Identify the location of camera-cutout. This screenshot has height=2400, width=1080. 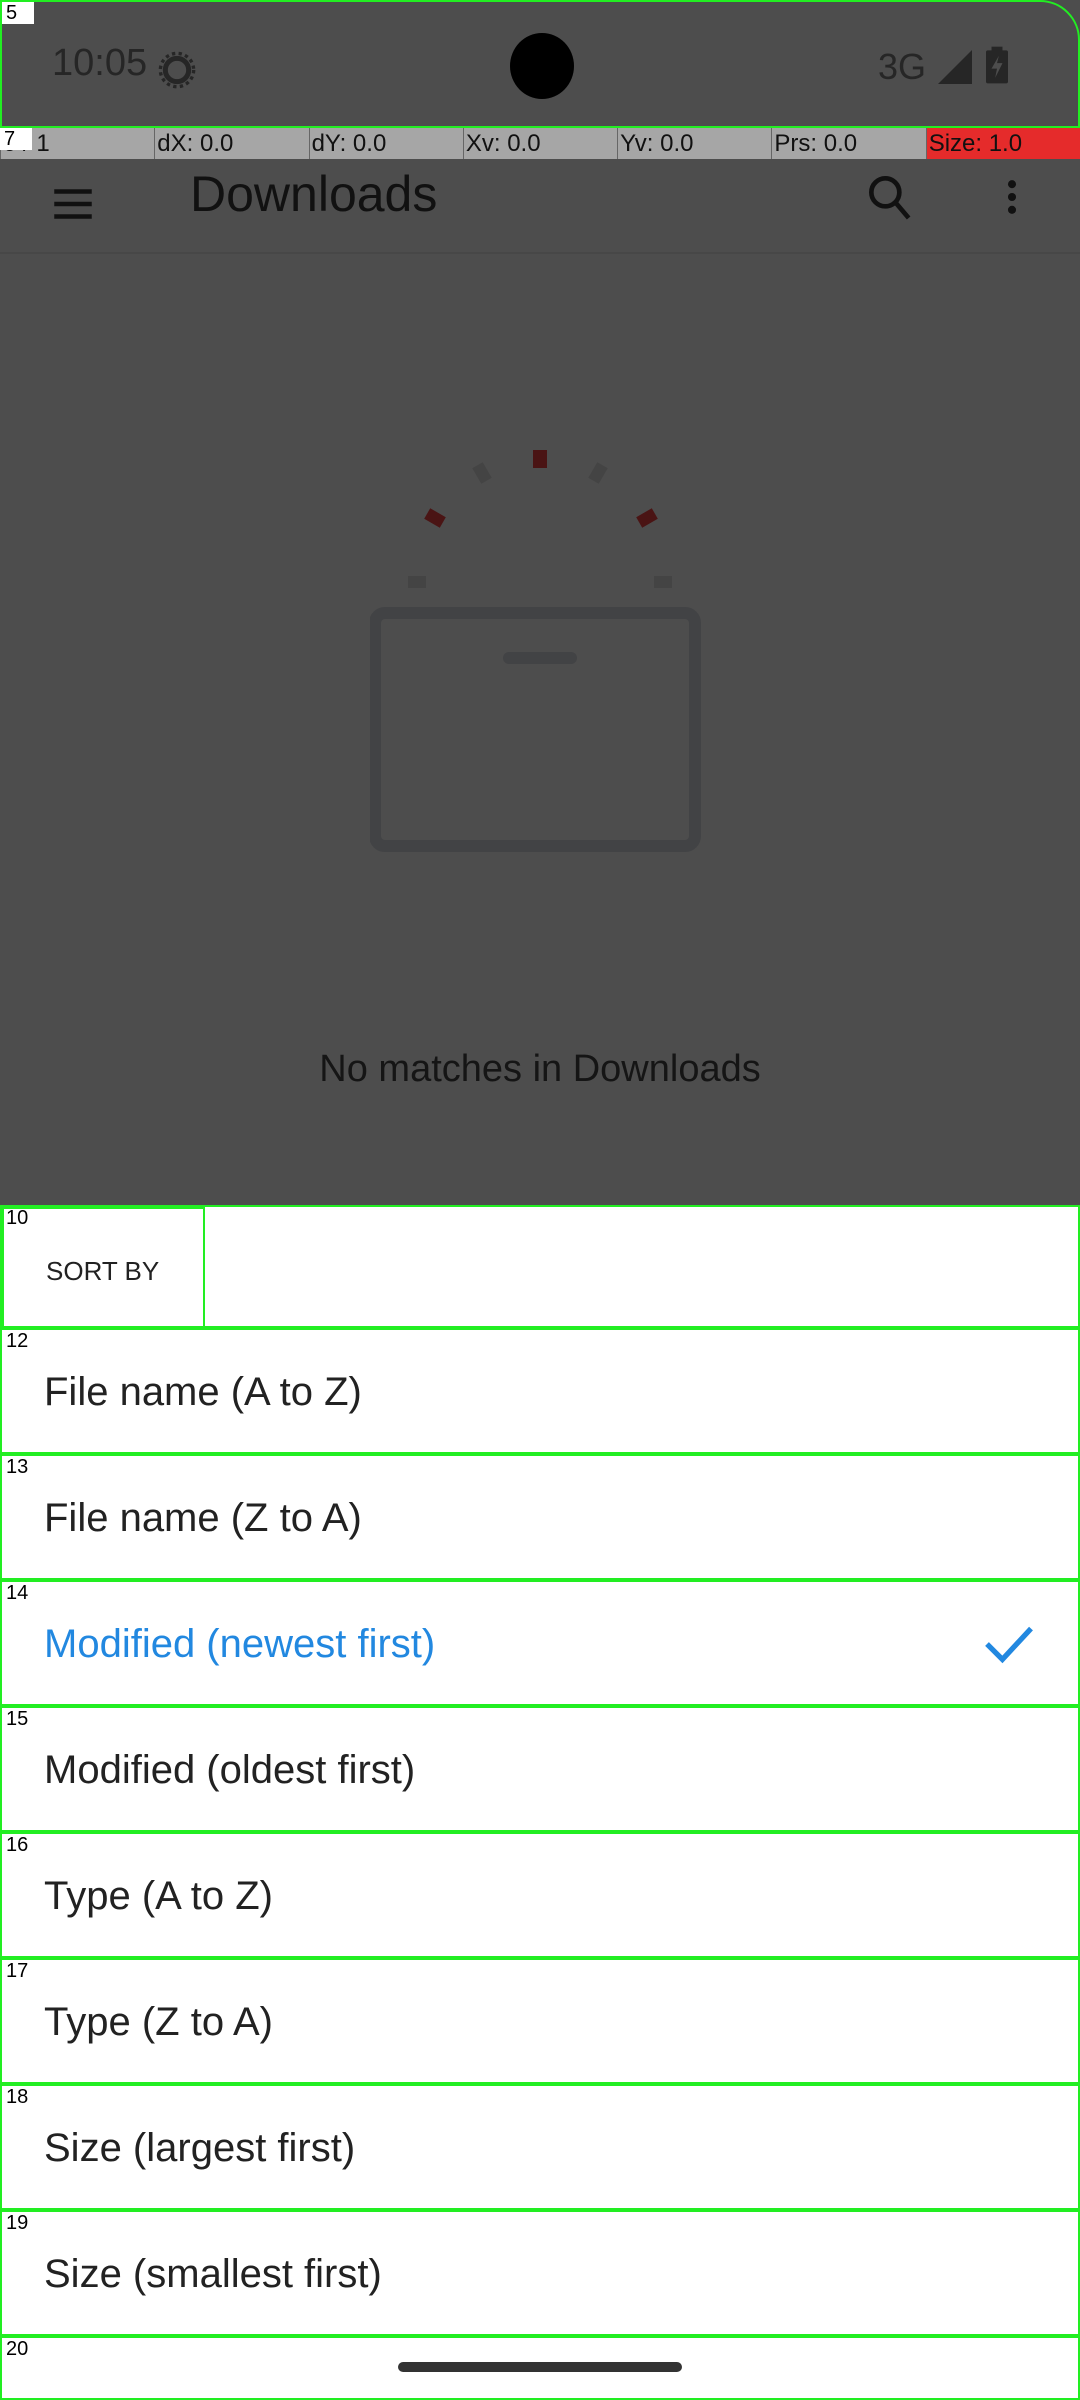
(542, 66).